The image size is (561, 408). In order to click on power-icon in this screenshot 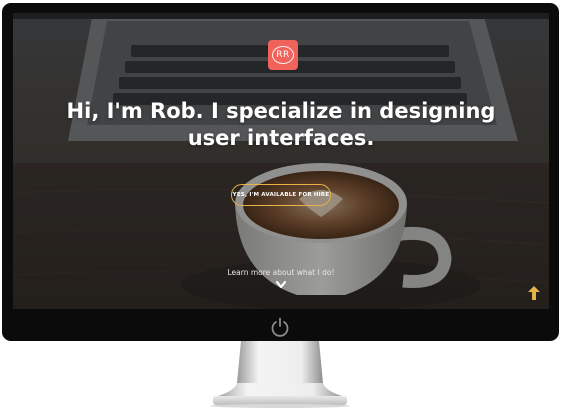, I will do `click(280, 327)`.